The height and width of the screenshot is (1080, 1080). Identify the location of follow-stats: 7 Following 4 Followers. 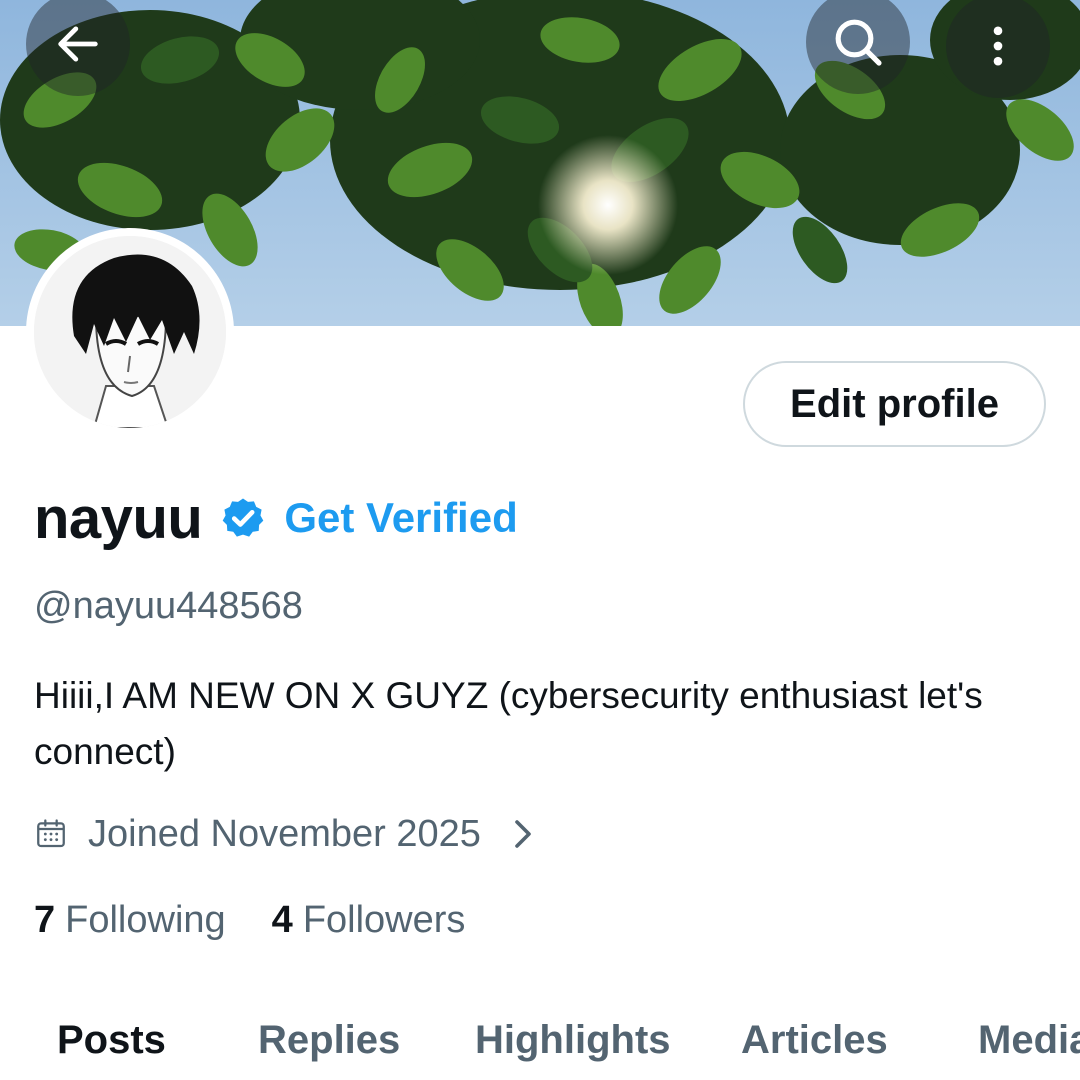
(249, 920).